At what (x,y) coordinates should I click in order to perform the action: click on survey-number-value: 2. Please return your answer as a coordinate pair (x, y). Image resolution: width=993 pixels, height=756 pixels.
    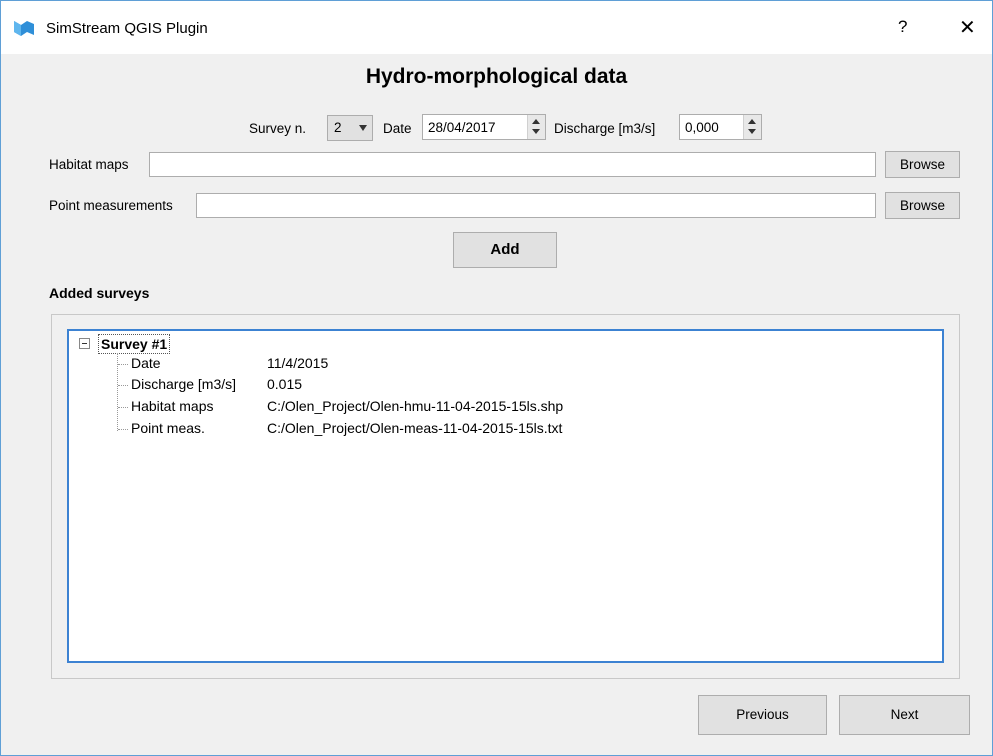
    Looking at the image, I should click on (338, 127).